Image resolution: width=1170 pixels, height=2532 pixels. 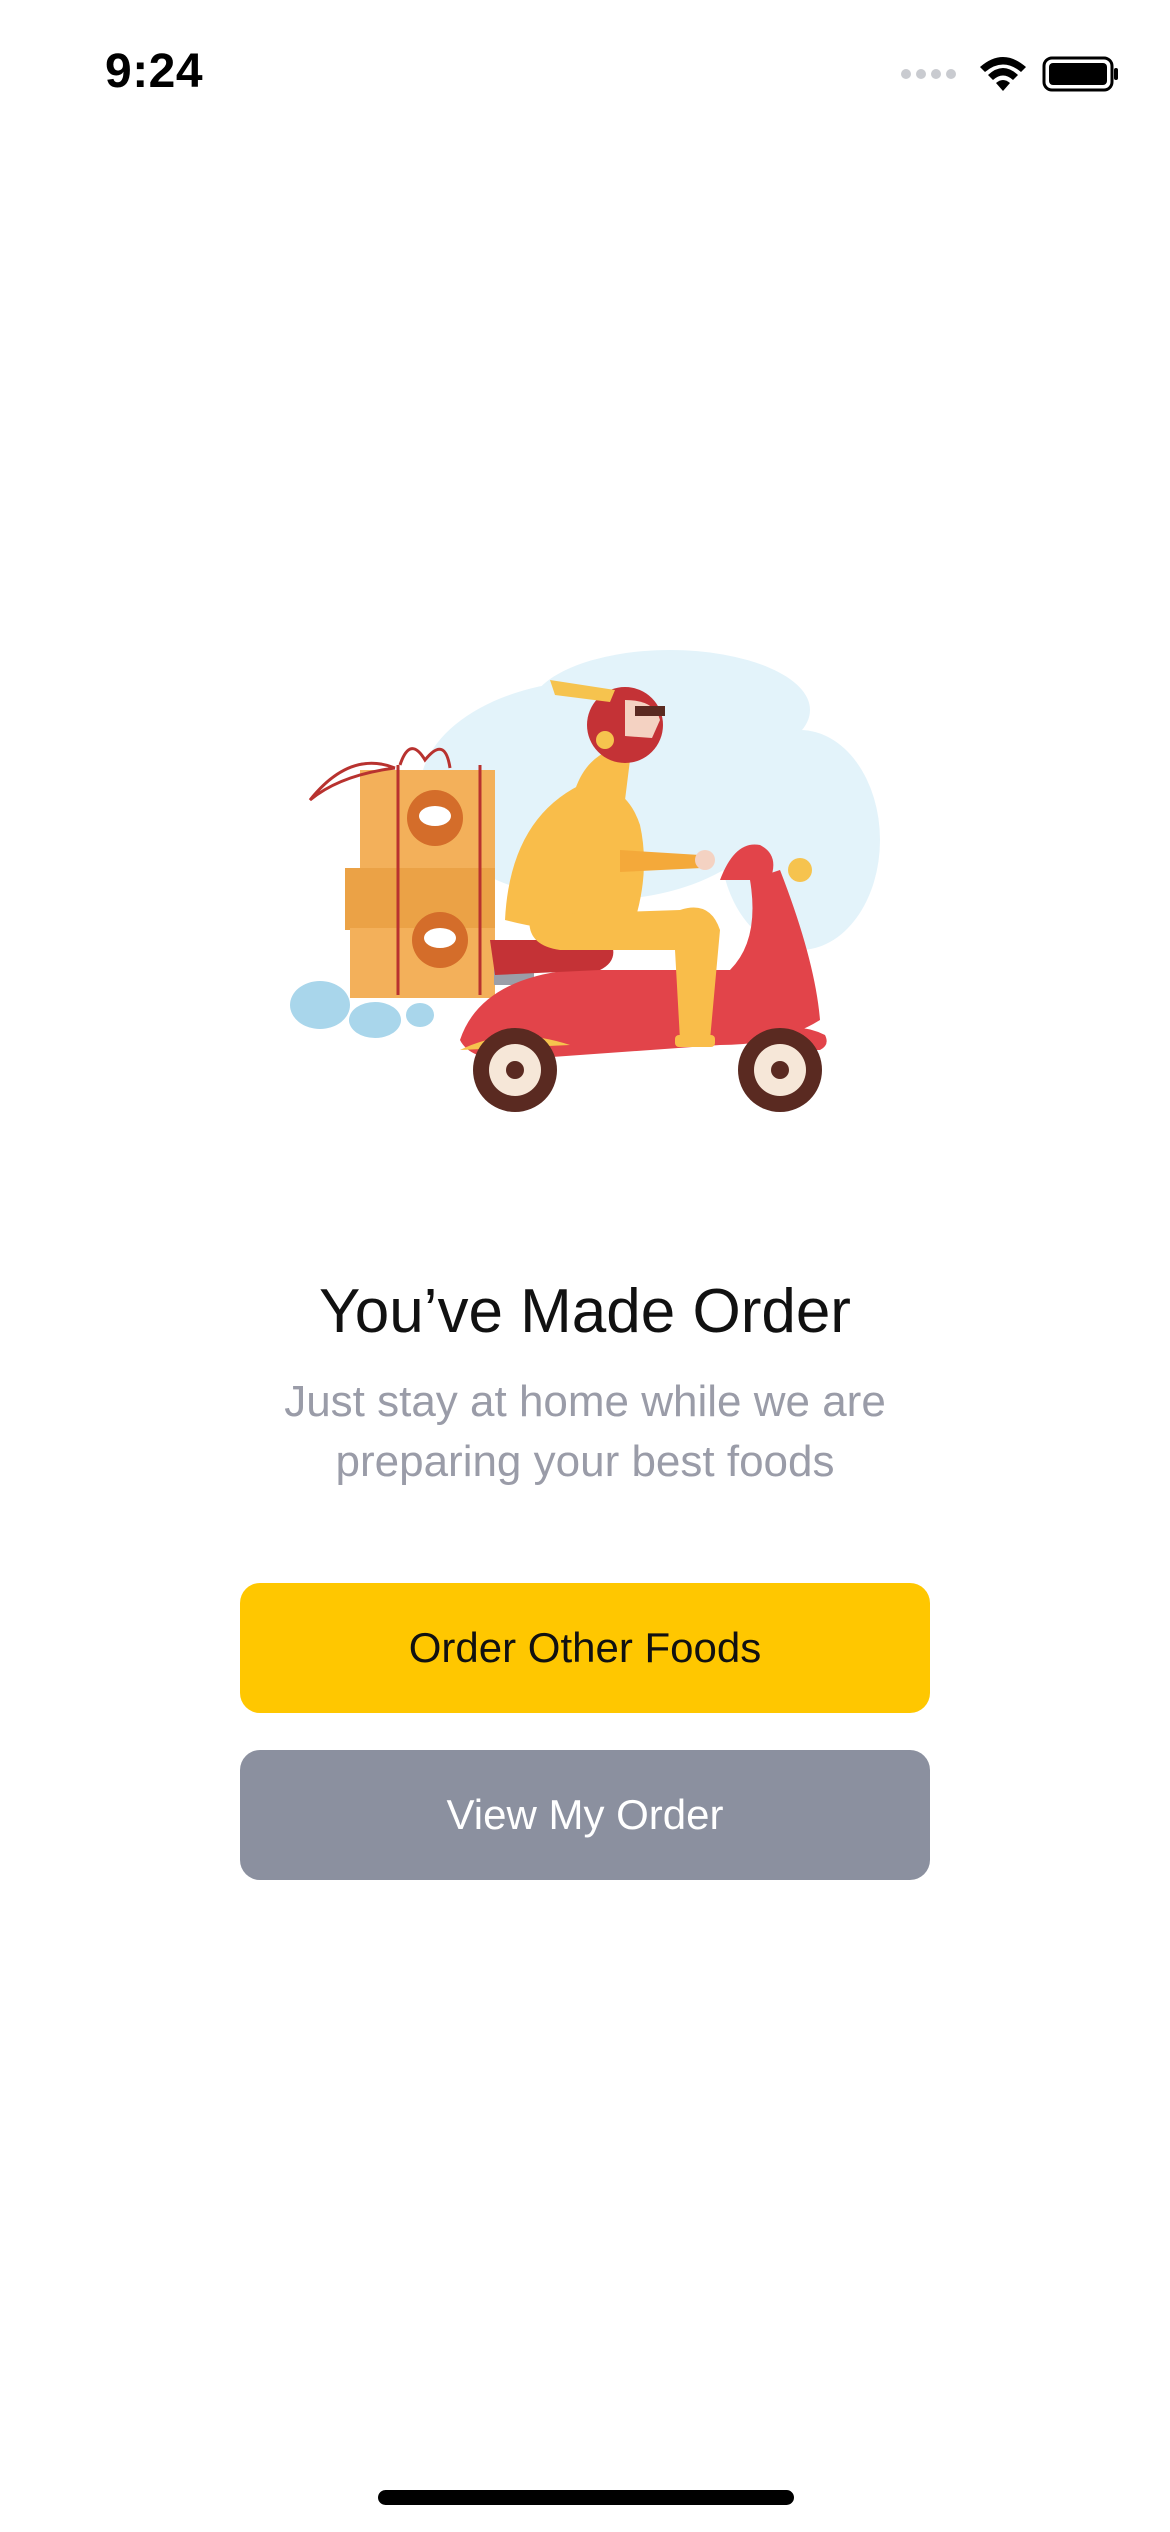 What do you see at coordinates (585, 881) in the screenshot?
I see `delivery-scooter-illustration` at bounding box center [585, 881].